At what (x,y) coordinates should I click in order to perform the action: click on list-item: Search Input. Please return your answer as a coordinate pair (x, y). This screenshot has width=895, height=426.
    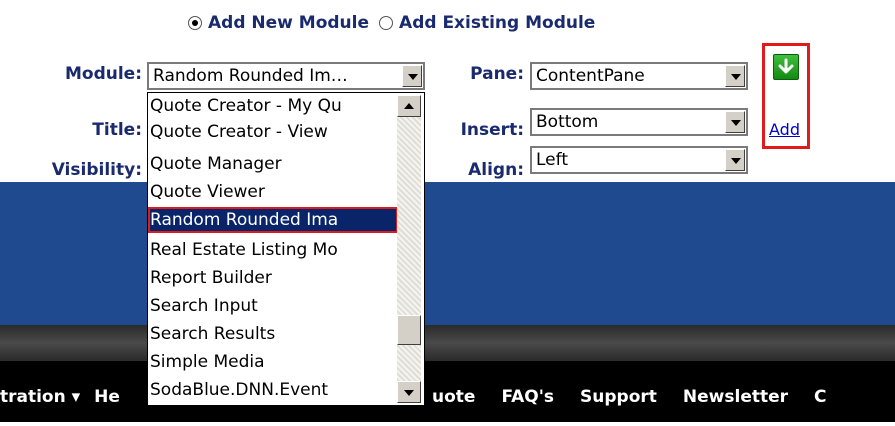
    Looking at the image, I should click on (273, 306).